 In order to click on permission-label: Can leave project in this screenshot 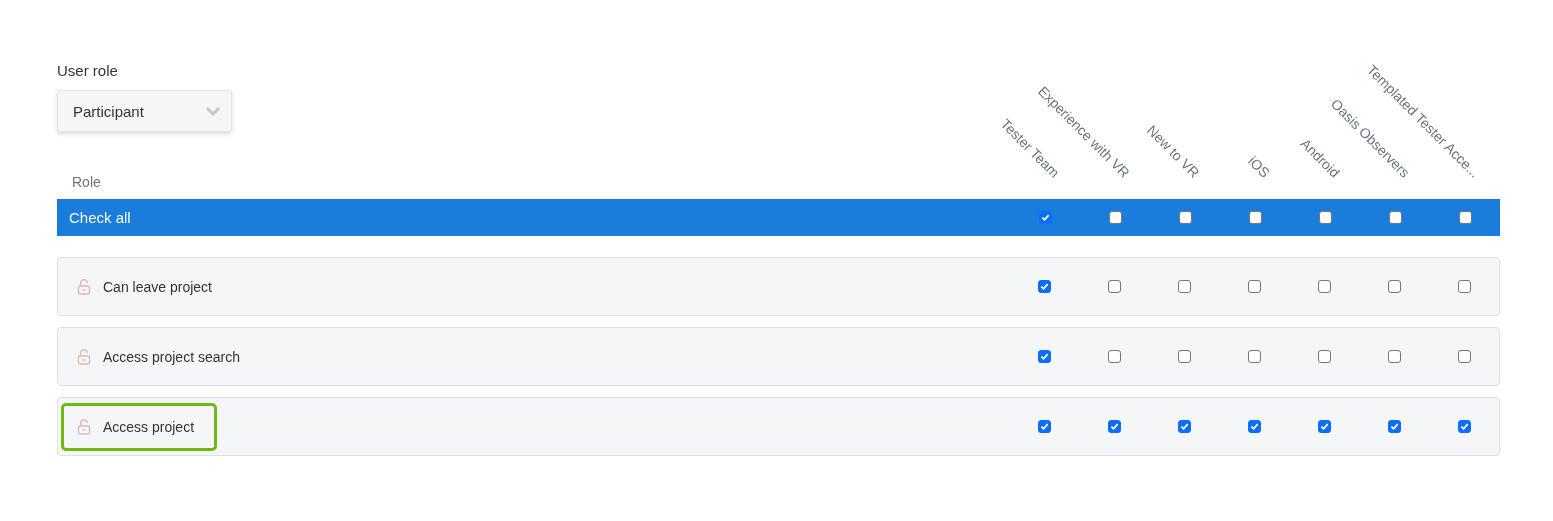, I will do `click(157, 286)`.